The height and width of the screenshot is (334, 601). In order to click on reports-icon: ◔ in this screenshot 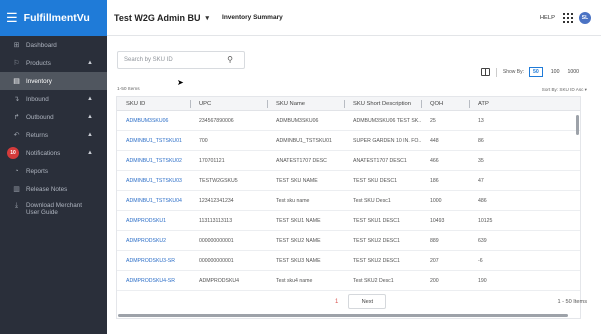, I will do `click(16, 171)`.